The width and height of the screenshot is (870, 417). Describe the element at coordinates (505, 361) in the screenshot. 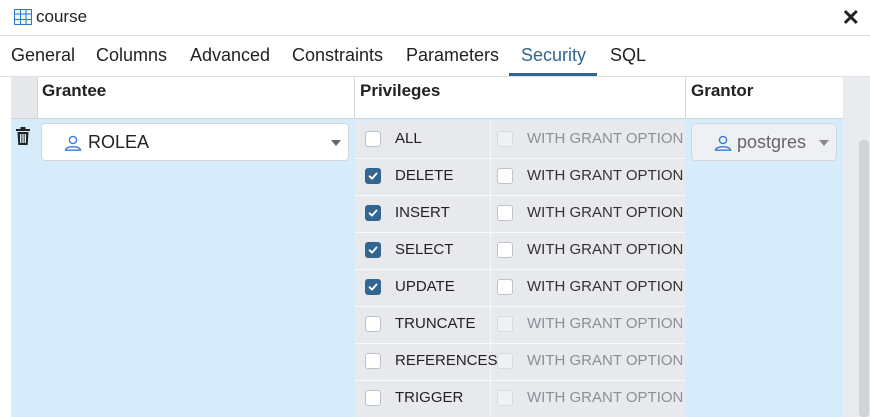

I see `with-grant-option-checkbox-references` at that location.